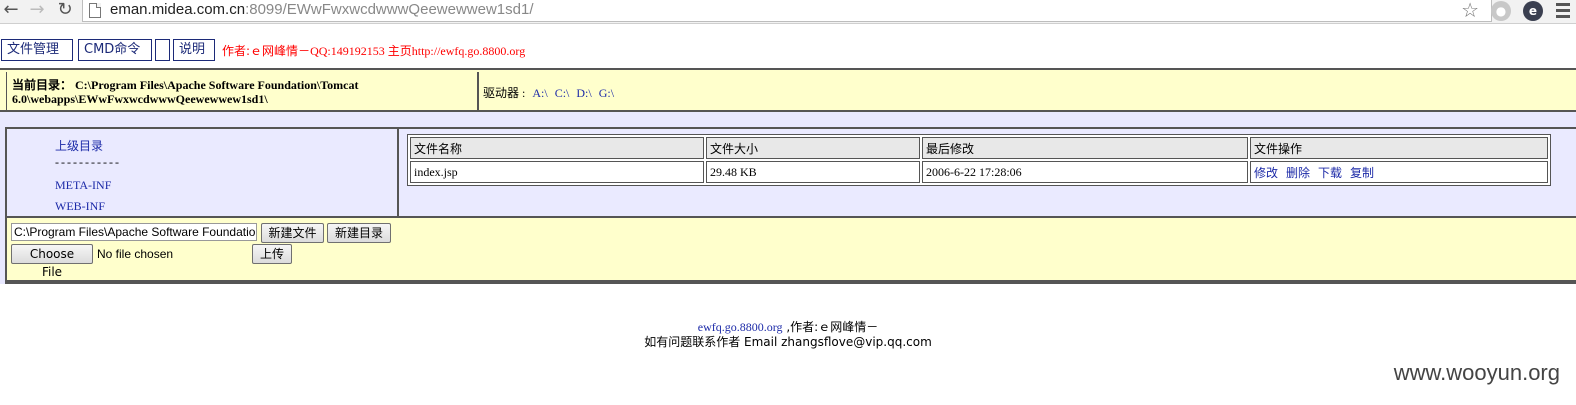  What do you see at coordinates (135, 254) in the screenshot?
I see `no-file-label: No file chosen` at bounding box center [135, 254].